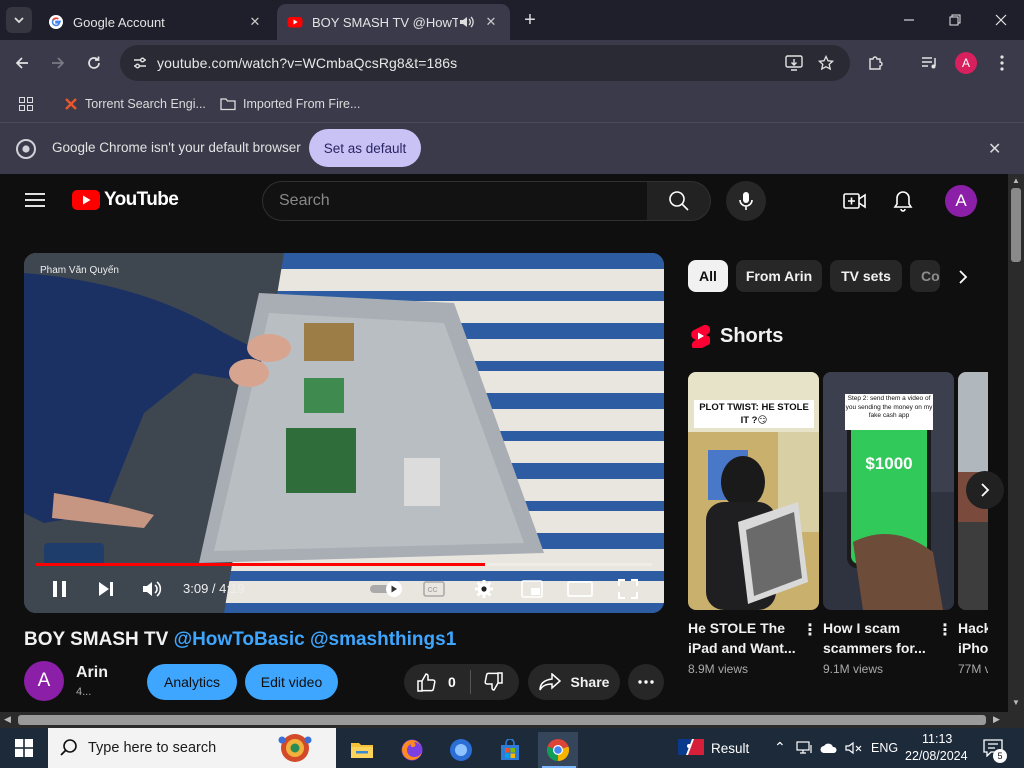 This screenshot has height=768, width=1024. What do you see at coordinates (753, 491) in the screenshot?
I see `short-thumbnail: PLOT TWIST: HE STOLE IT ?😏` at bounding box center [753, 491].